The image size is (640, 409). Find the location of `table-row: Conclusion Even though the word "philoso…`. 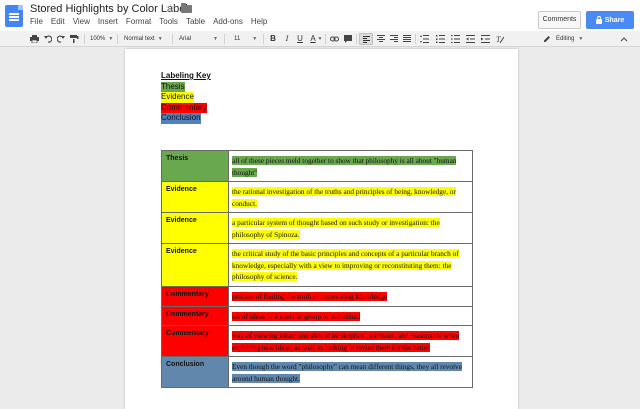

table-row: Conclusion Even though the word "philoso… is located at coordinates (317, 372).